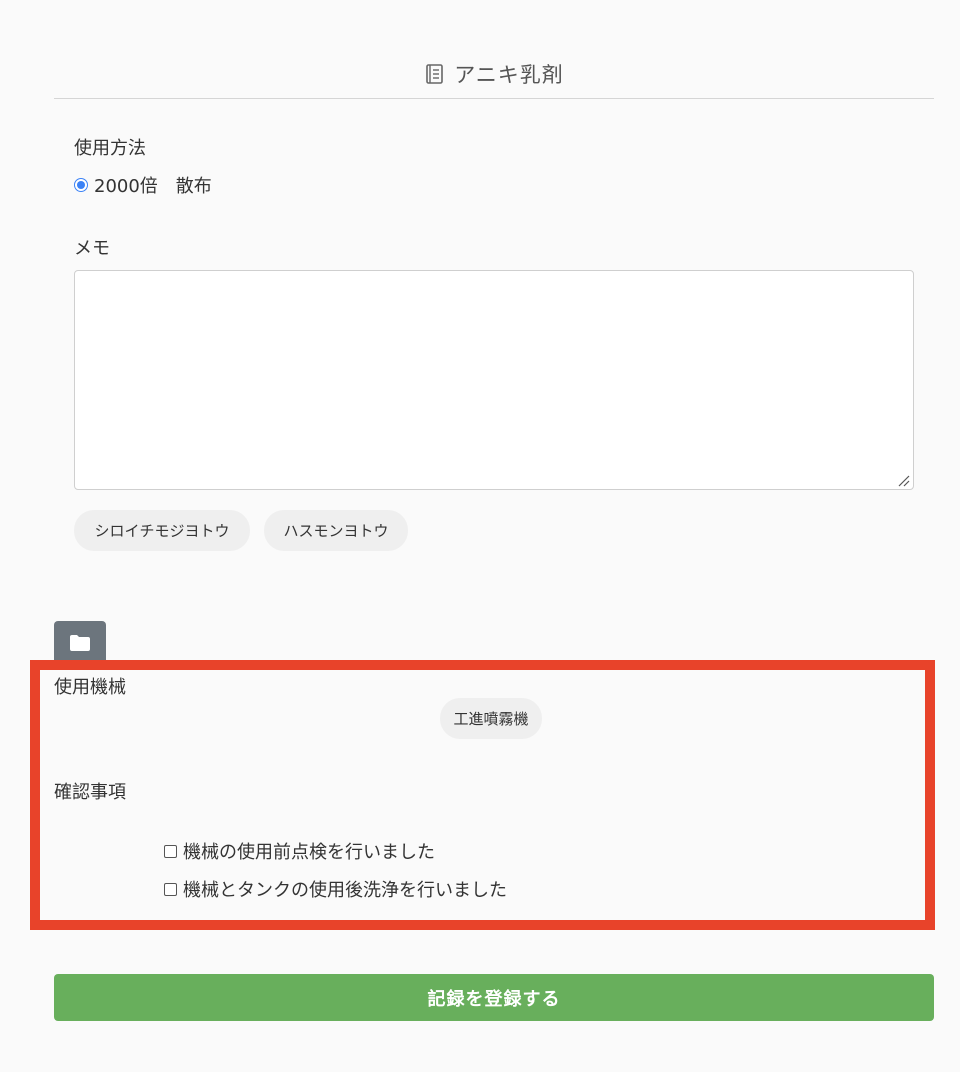  I want to click on book-icon, so click(435, 74).